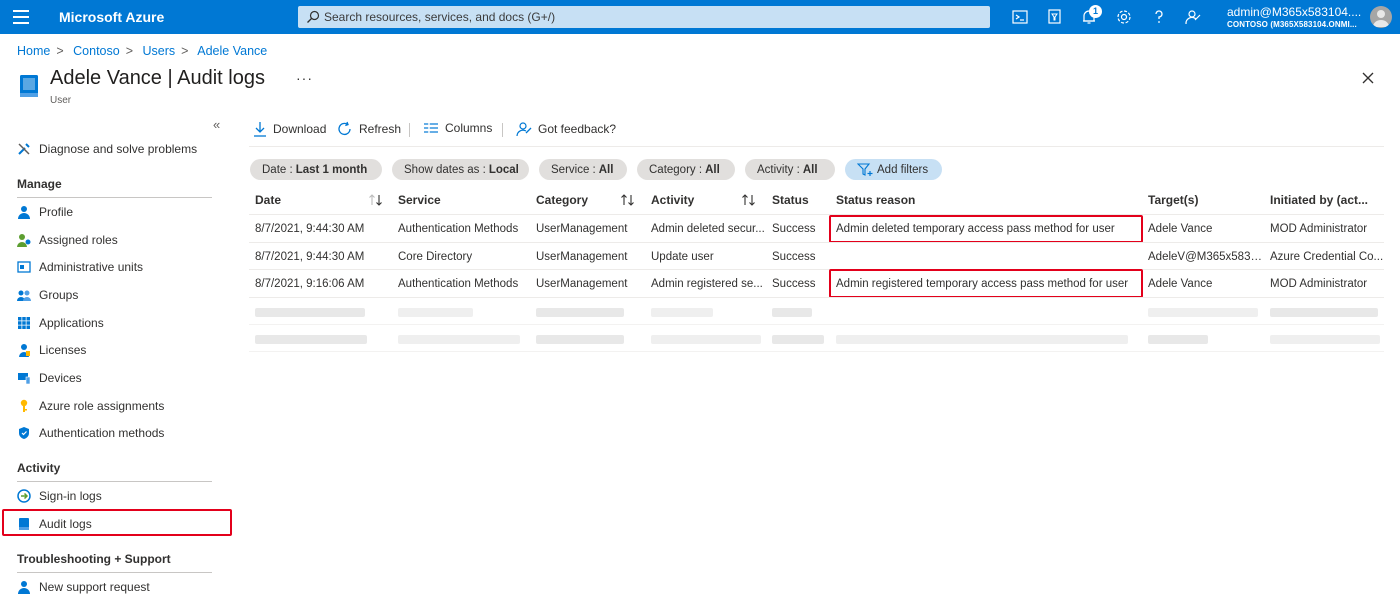 The height and width of the screenshot is (611, 1400). I want to click on add-filter-icon, so click(865, 169).